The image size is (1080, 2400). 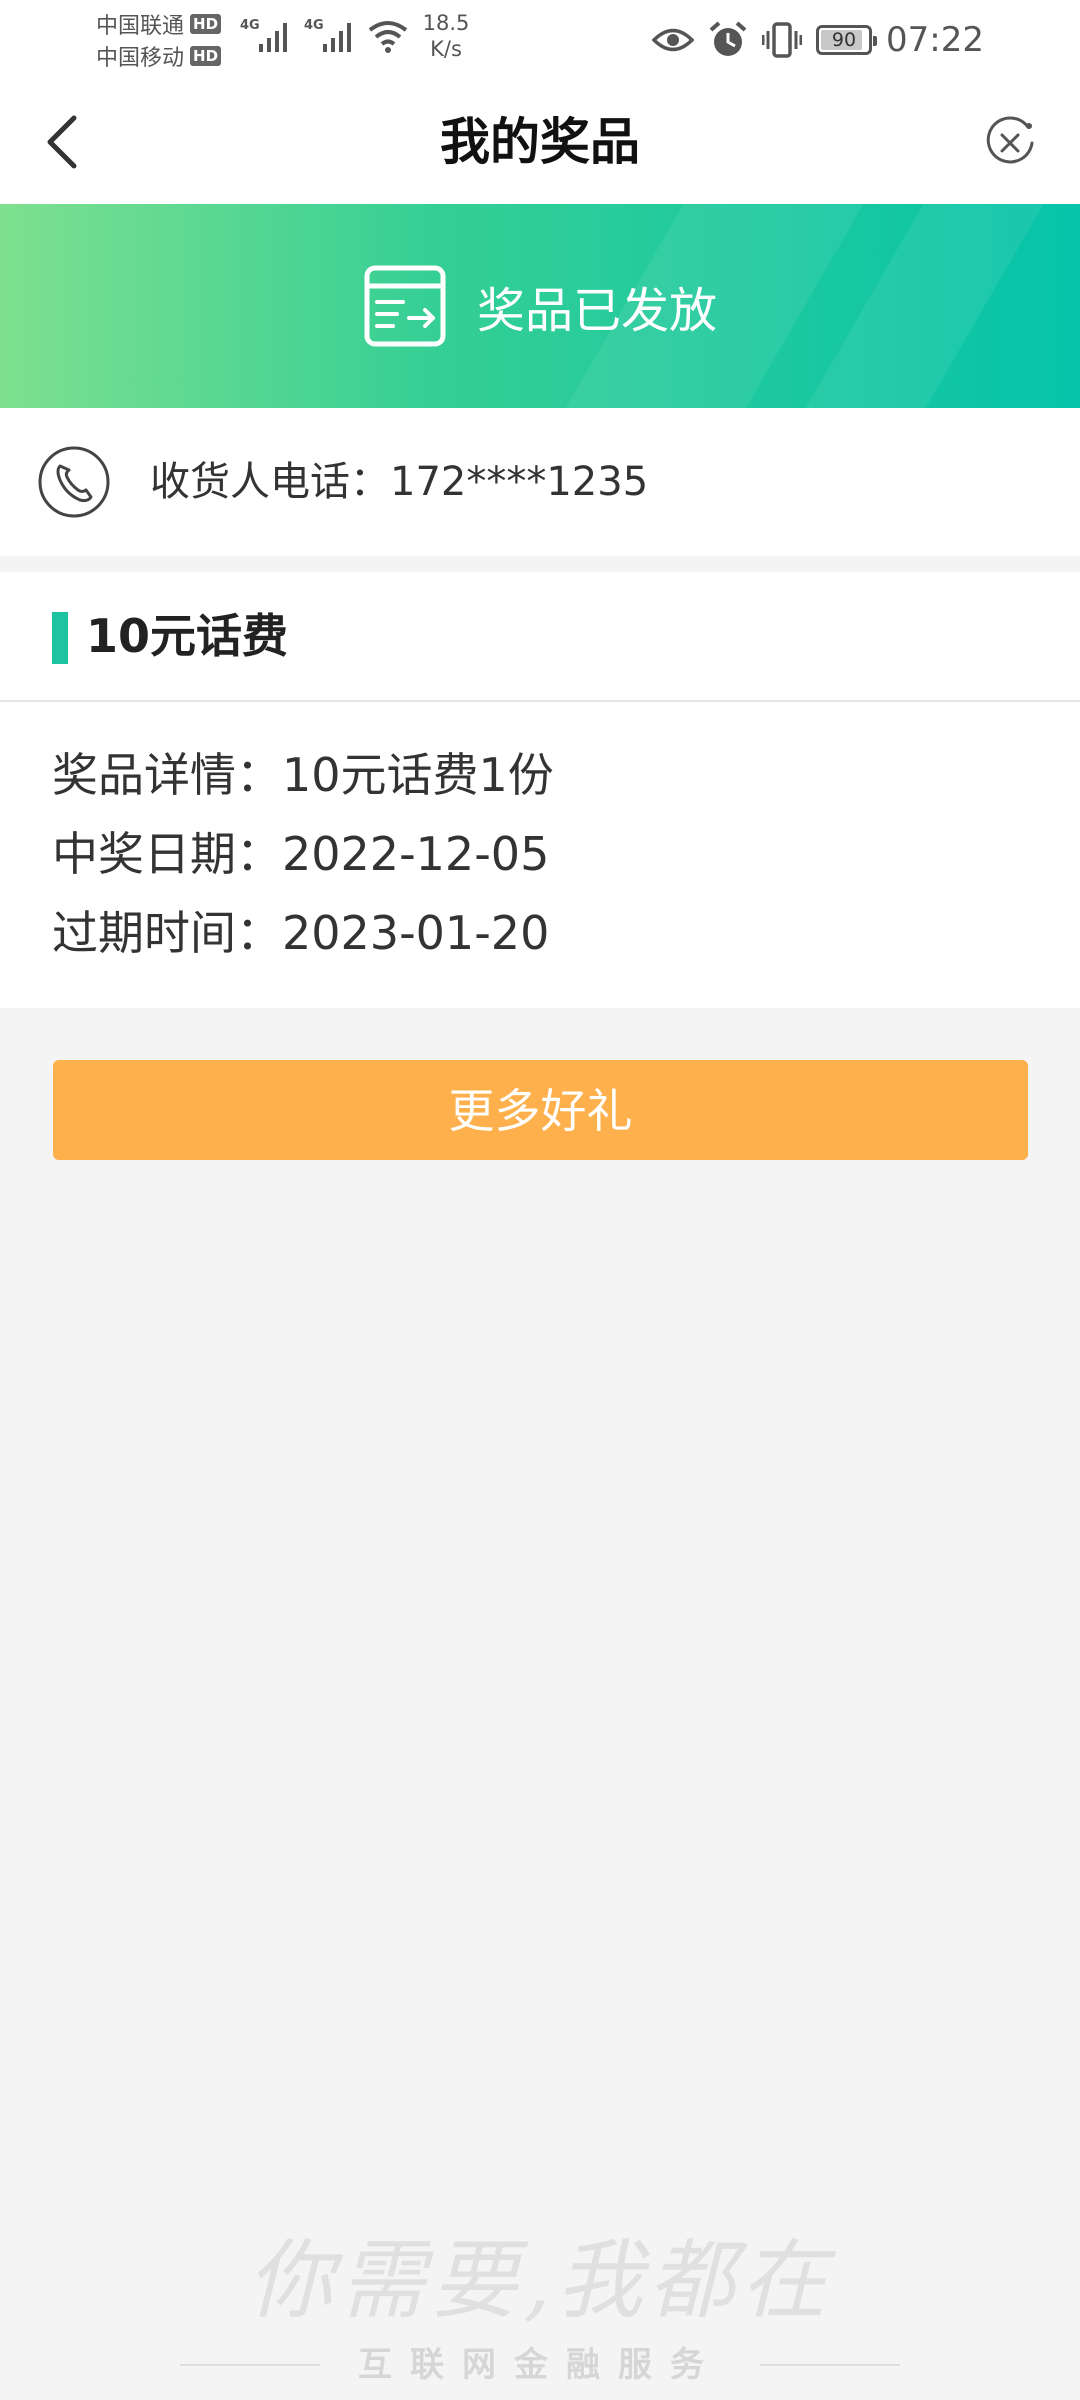 What do you see at coordinates (540, 40) in the screenshot?
I see `status-bar: 中国联通 HD 中国移动 HD 4G 4G 18.5 K/s 90 07:22` at bounding box center [540, 40].